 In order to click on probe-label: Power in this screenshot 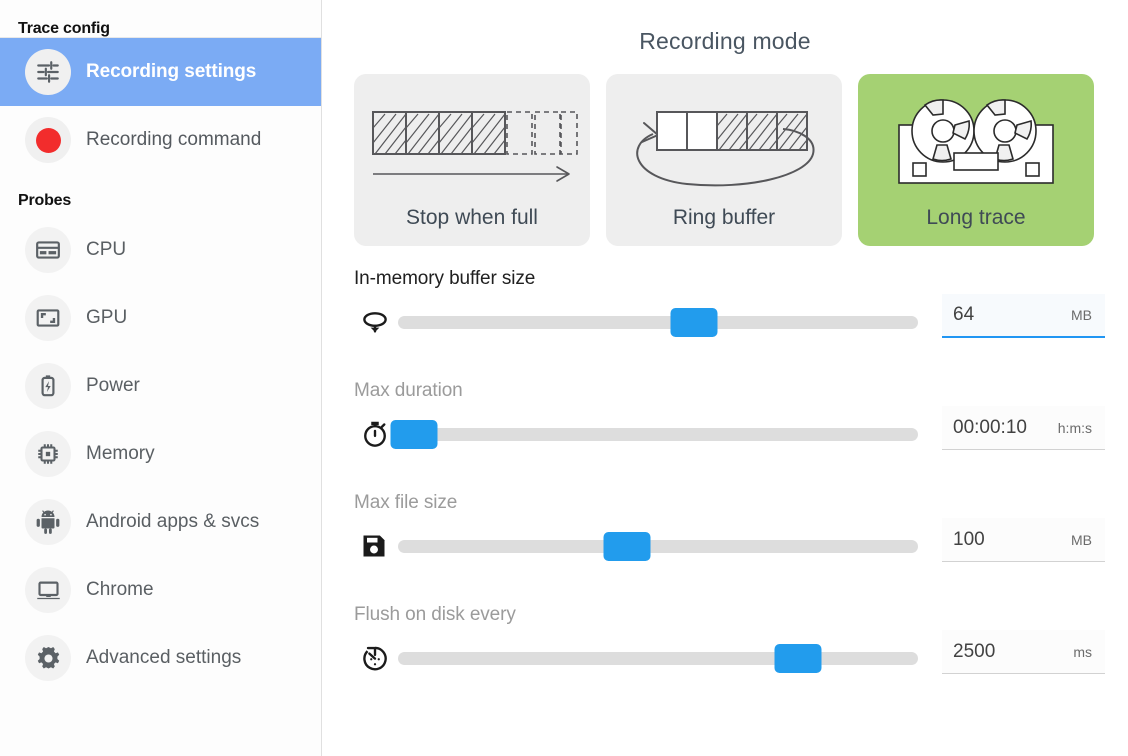, I will do `click(113, 385)`.